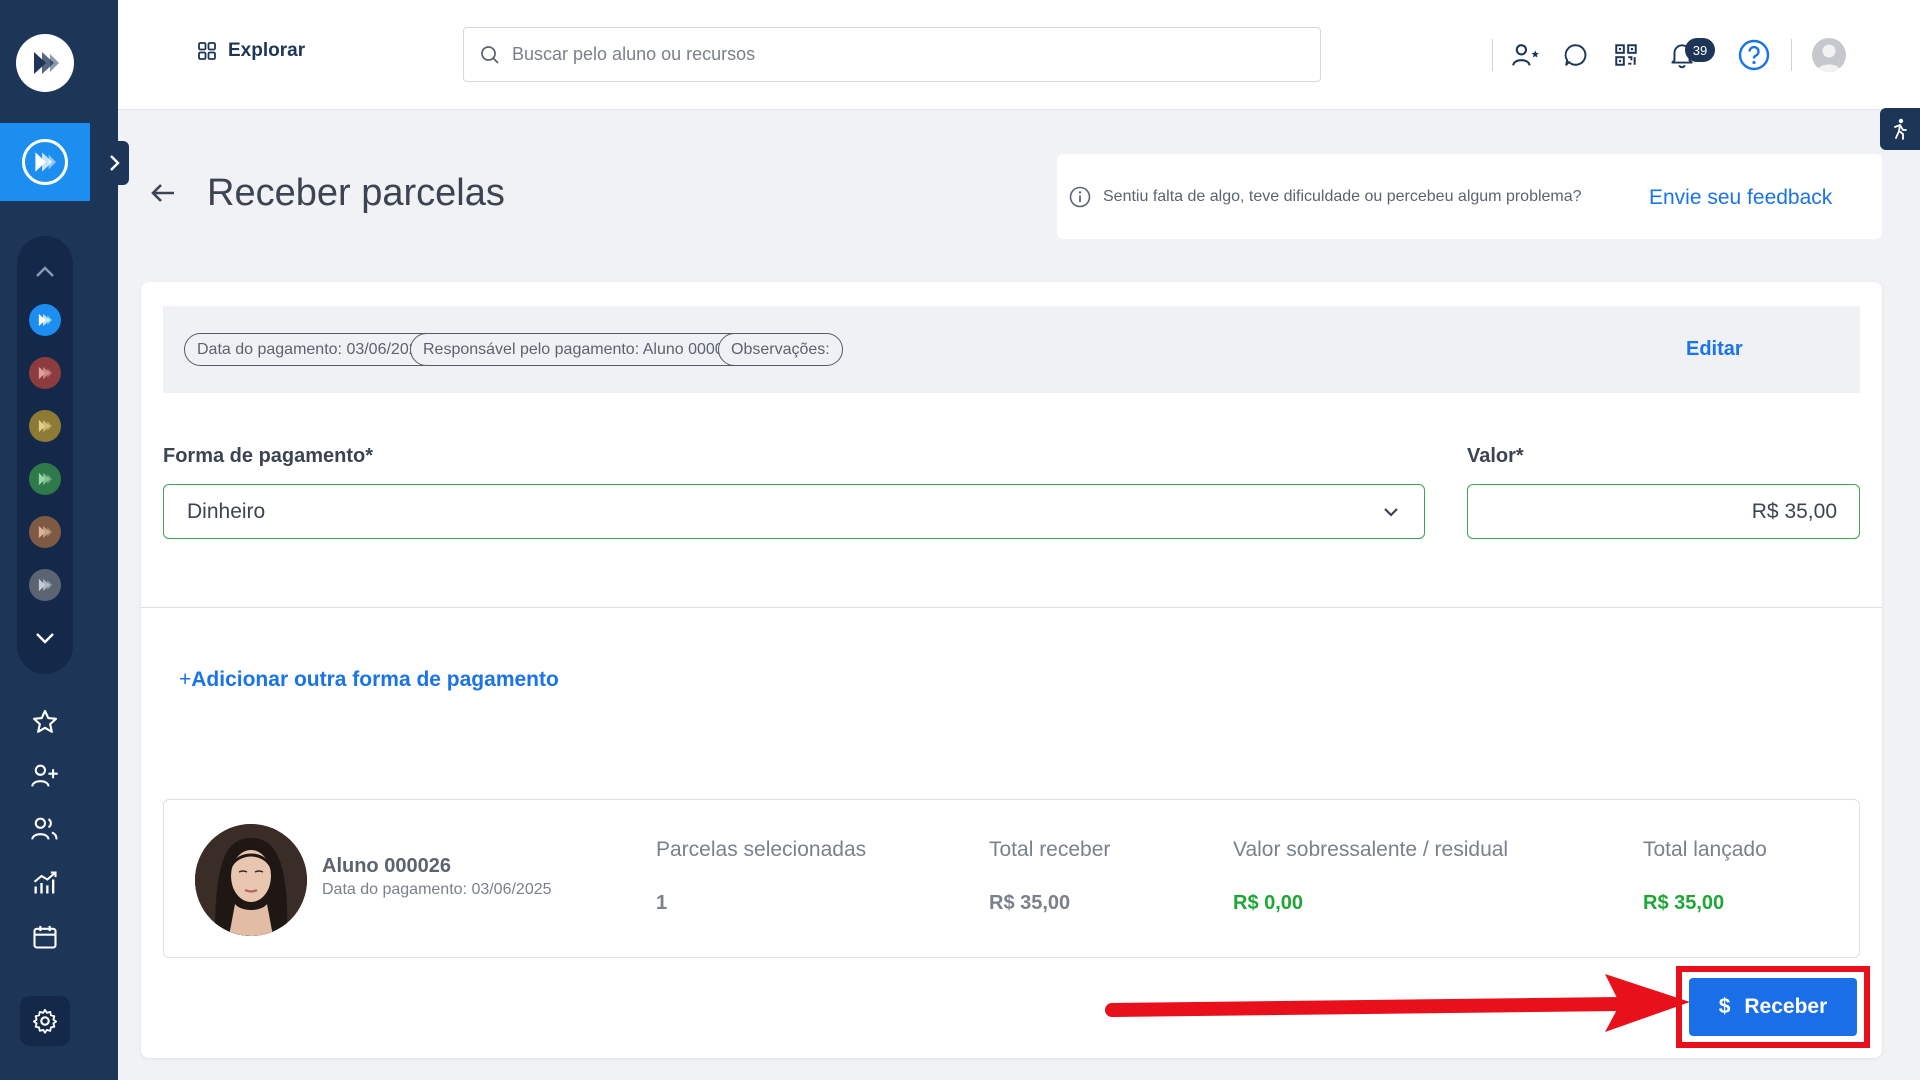 This screenshot has width=1920, height=1080. Describe the element at coordinates (794, 511) in the screenshot. I see `payment-method-select: Dinheiro` at that location.